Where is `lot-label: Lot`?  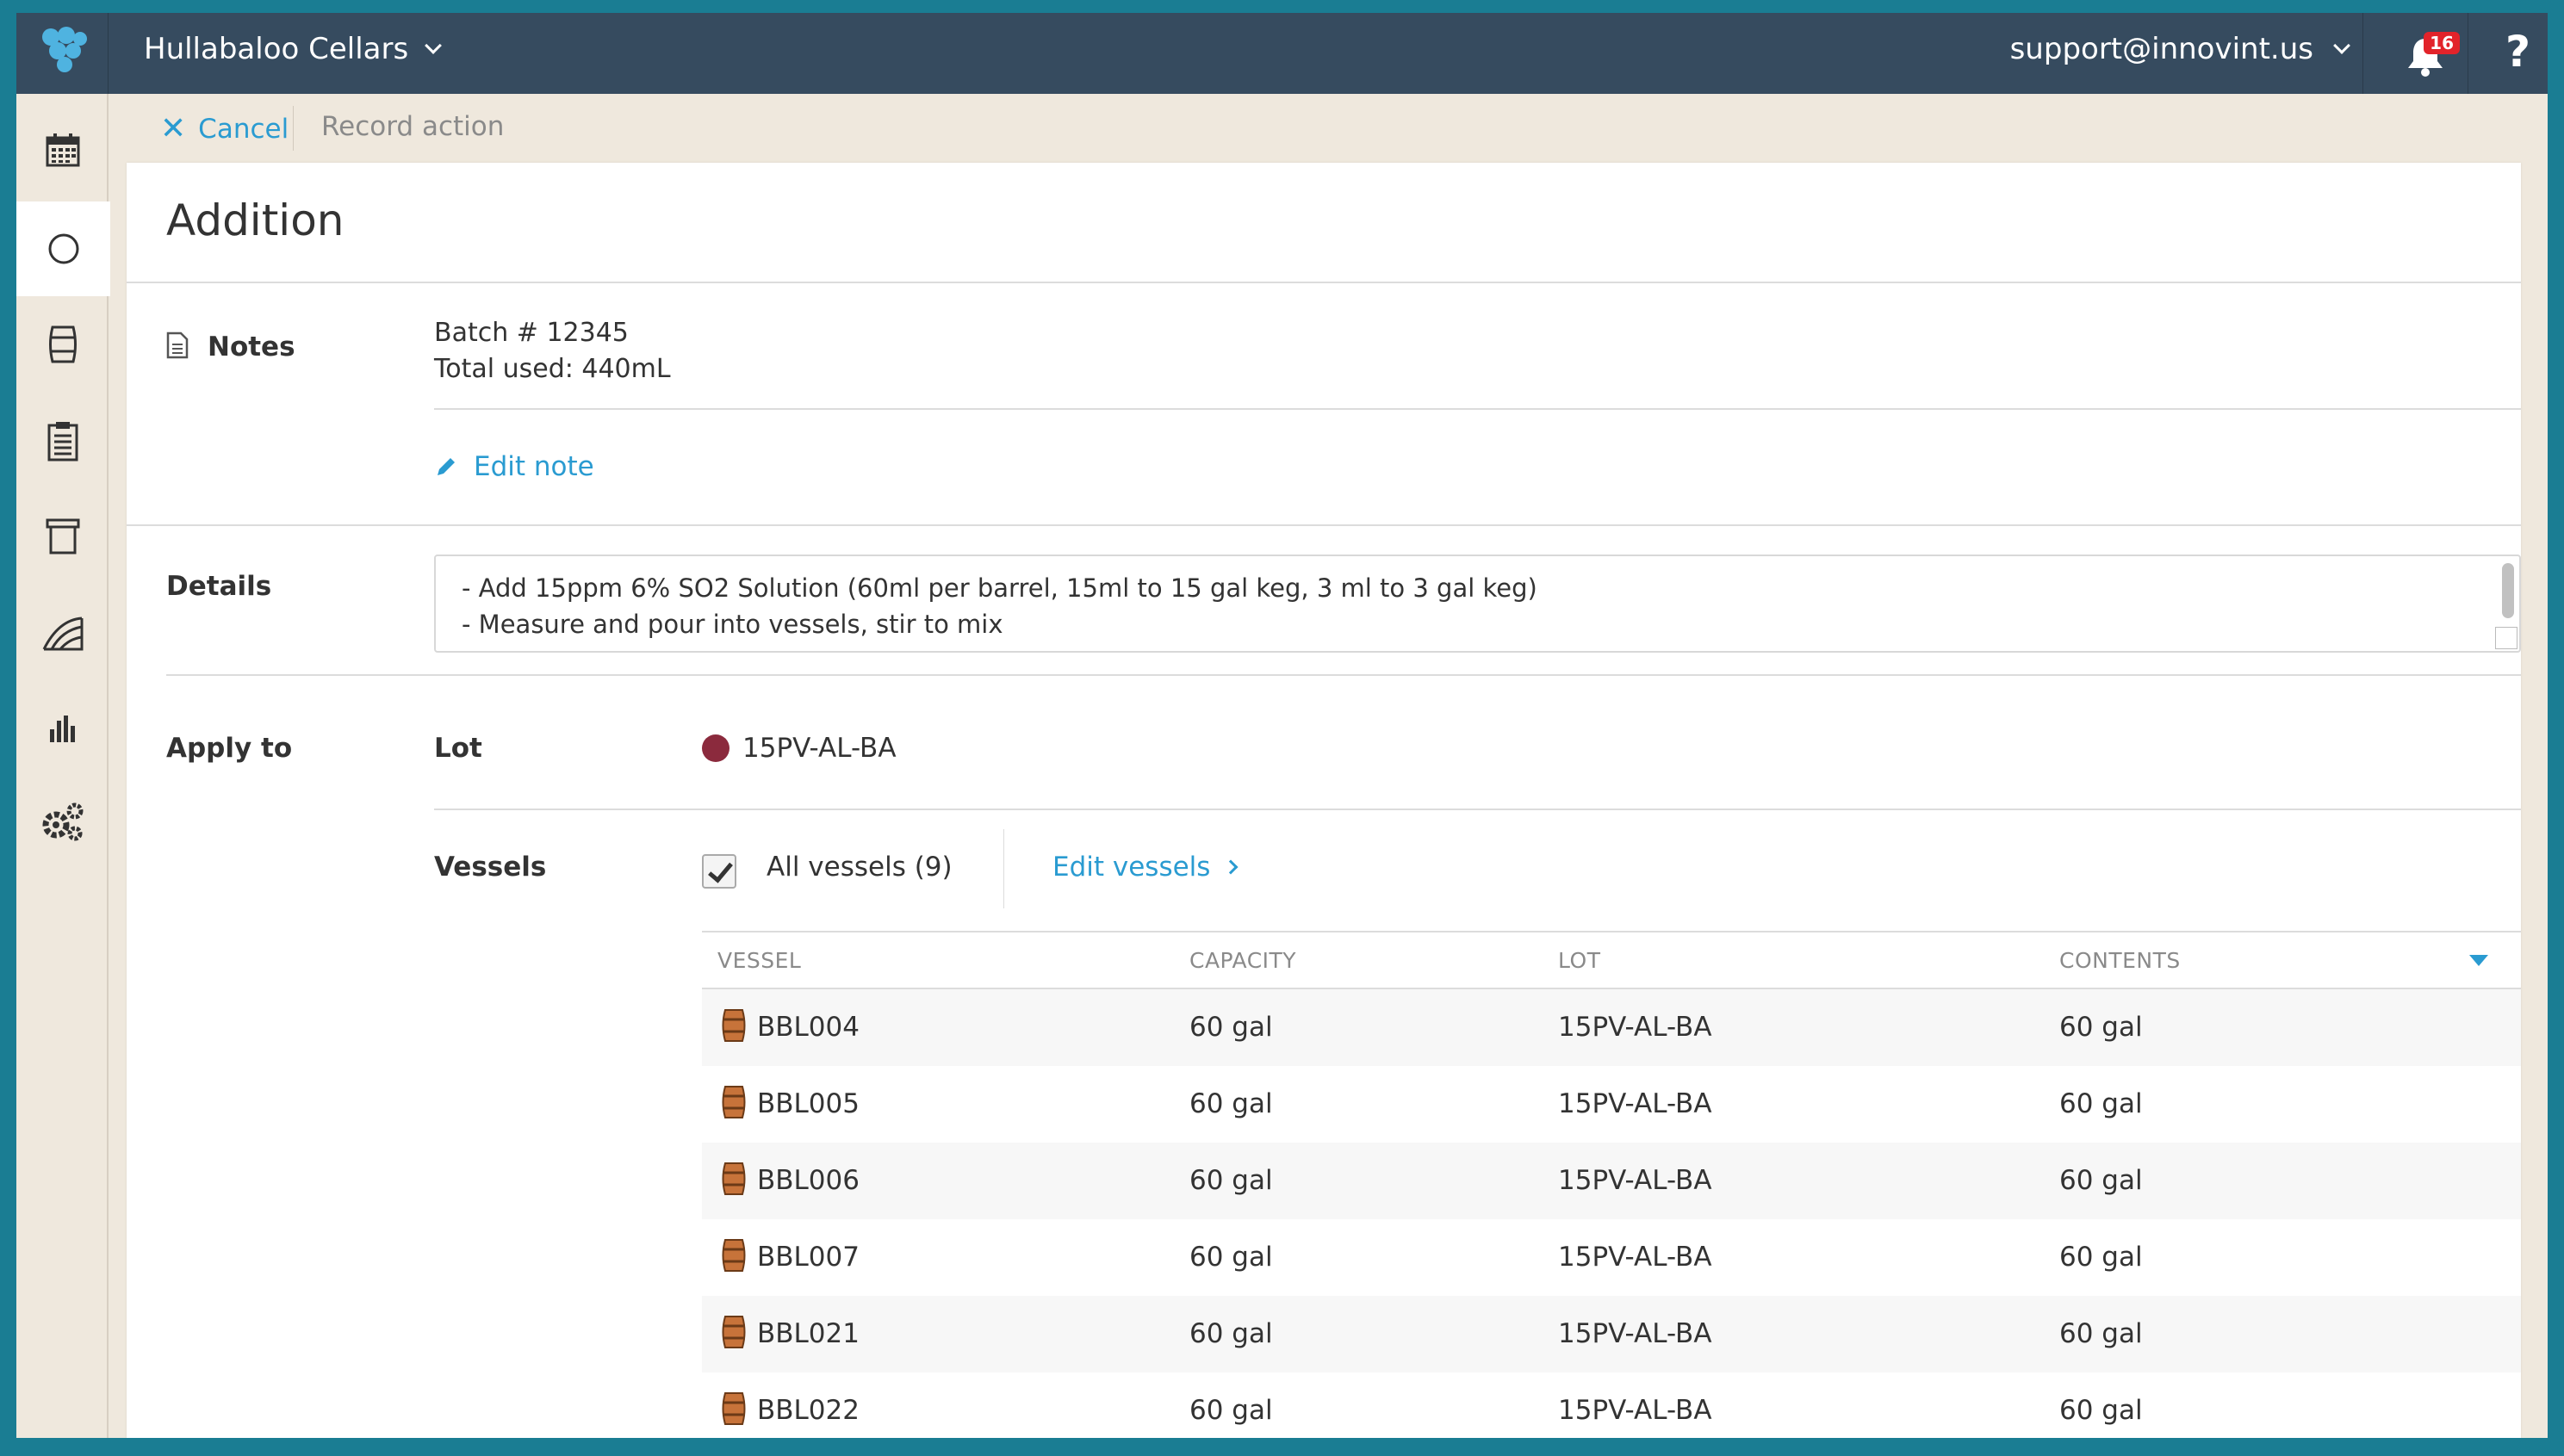
lot-label: Lot is located at coordinates (458, 749).